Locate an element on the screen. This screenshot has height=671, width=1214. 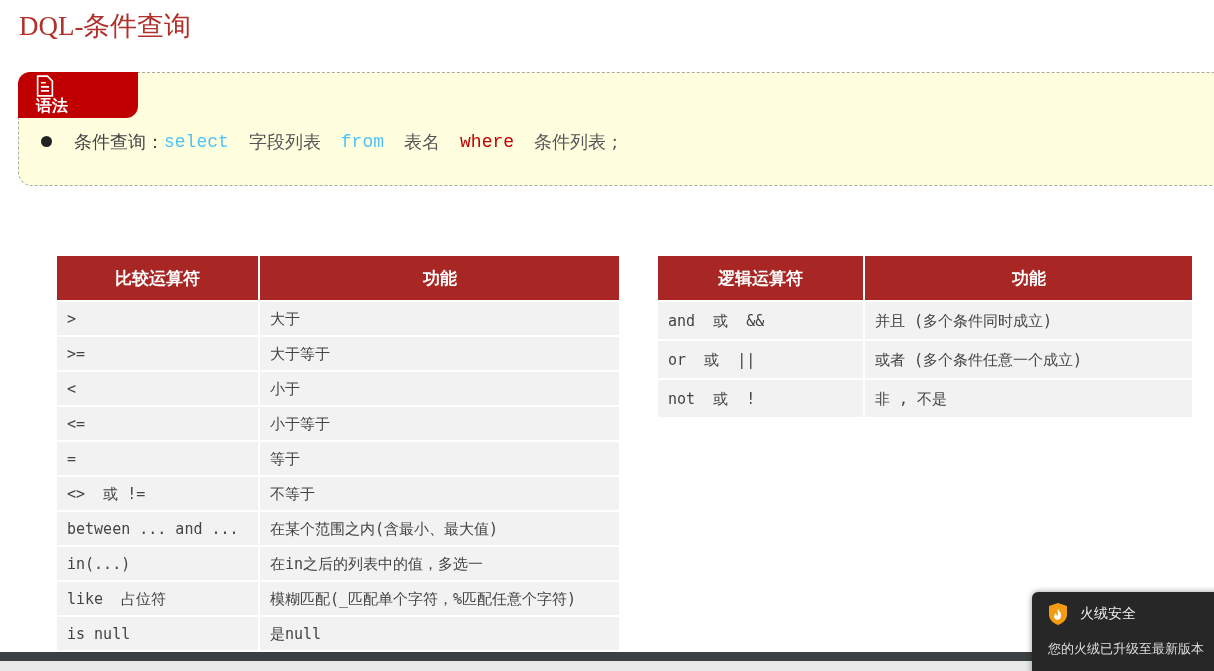
bullet-icon is located at coordinates (46, 141).